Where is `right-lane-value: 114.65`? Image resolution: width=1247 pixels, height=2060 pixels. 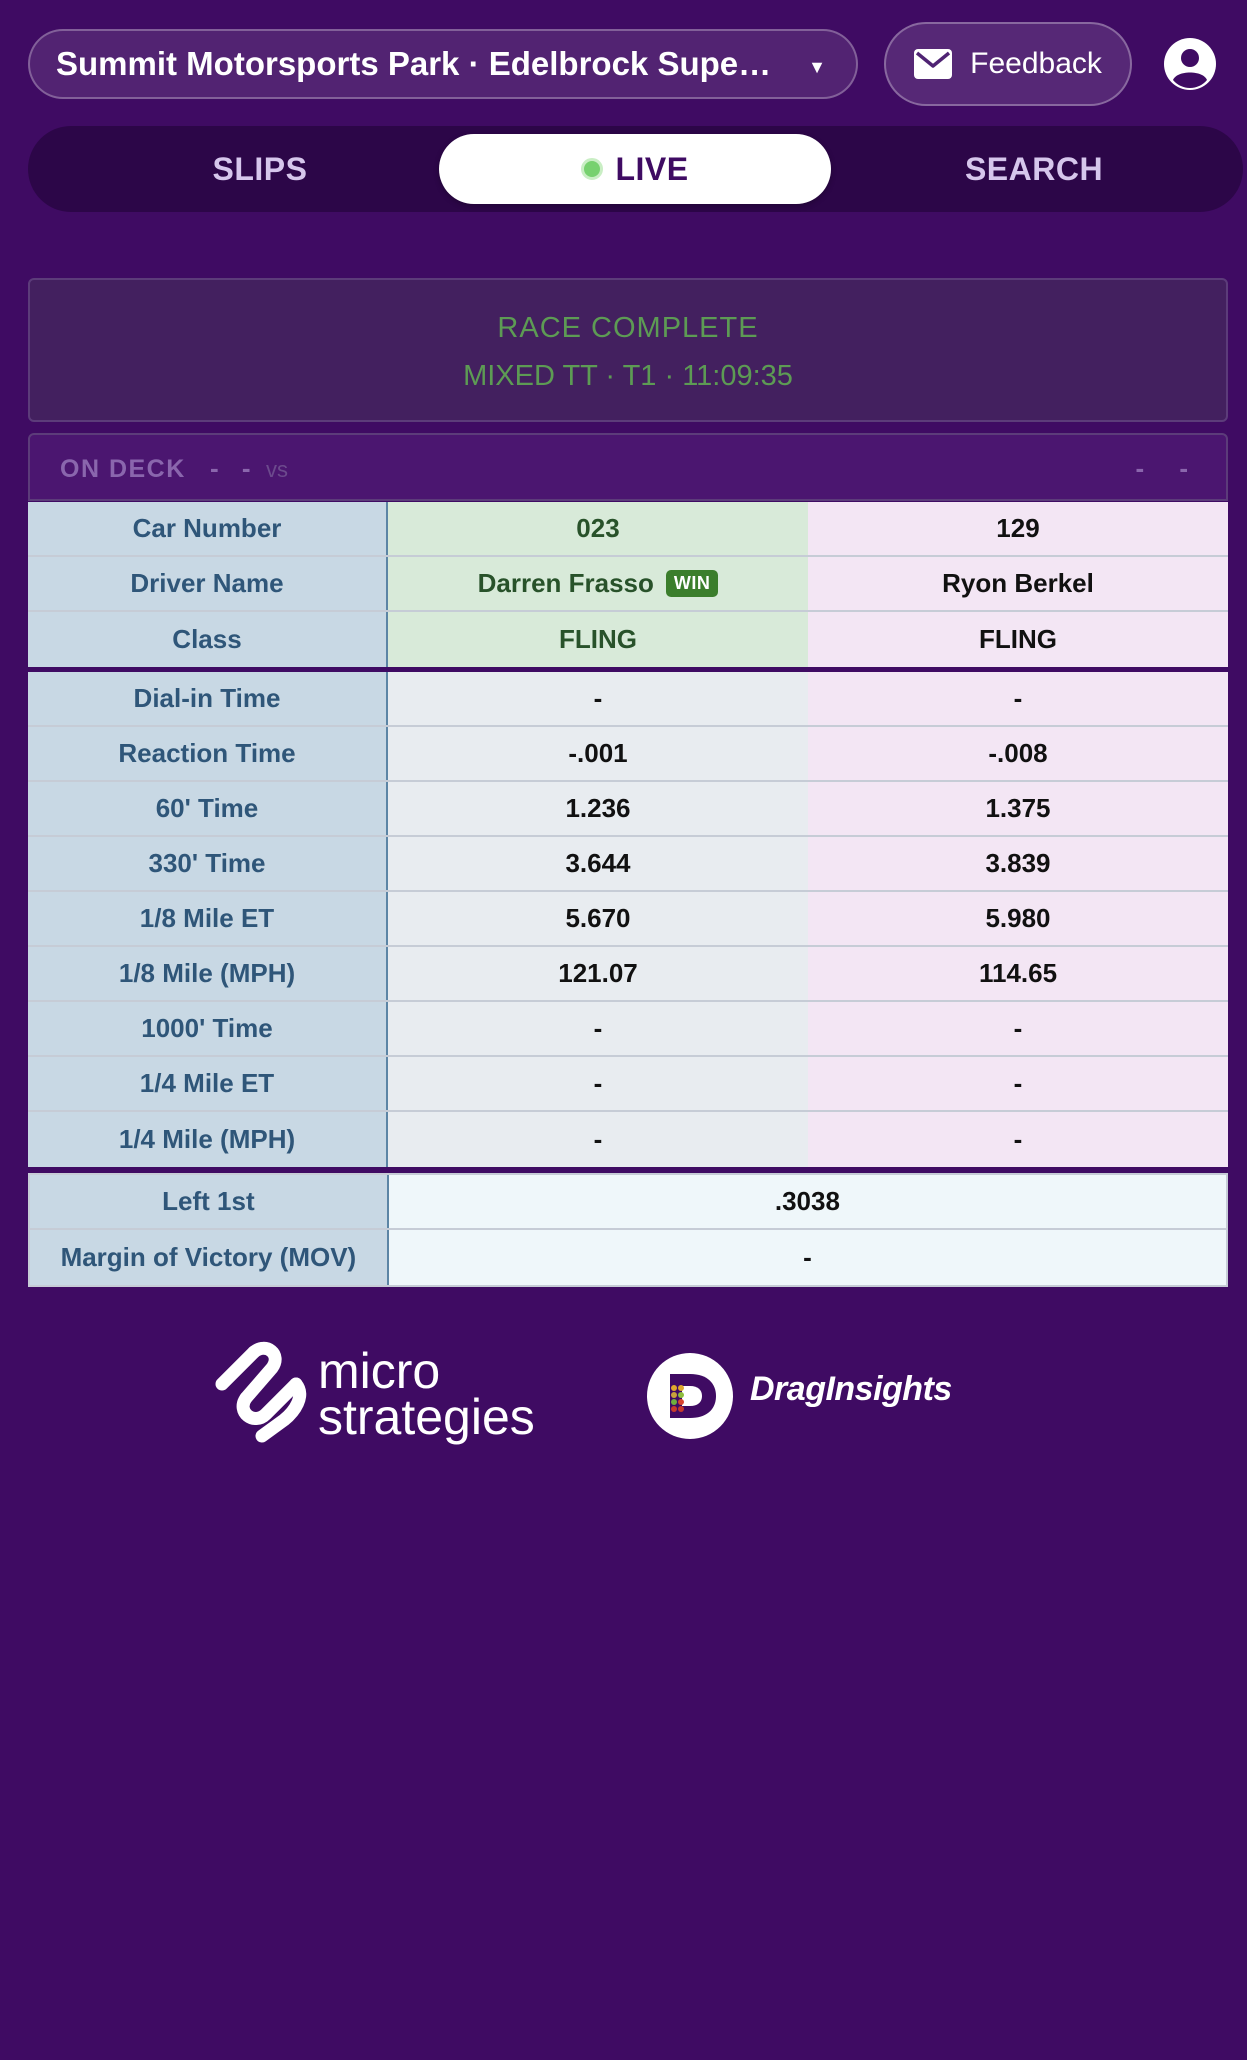
right-lane-value: 114.65 is located at coordinates (1018, 973).